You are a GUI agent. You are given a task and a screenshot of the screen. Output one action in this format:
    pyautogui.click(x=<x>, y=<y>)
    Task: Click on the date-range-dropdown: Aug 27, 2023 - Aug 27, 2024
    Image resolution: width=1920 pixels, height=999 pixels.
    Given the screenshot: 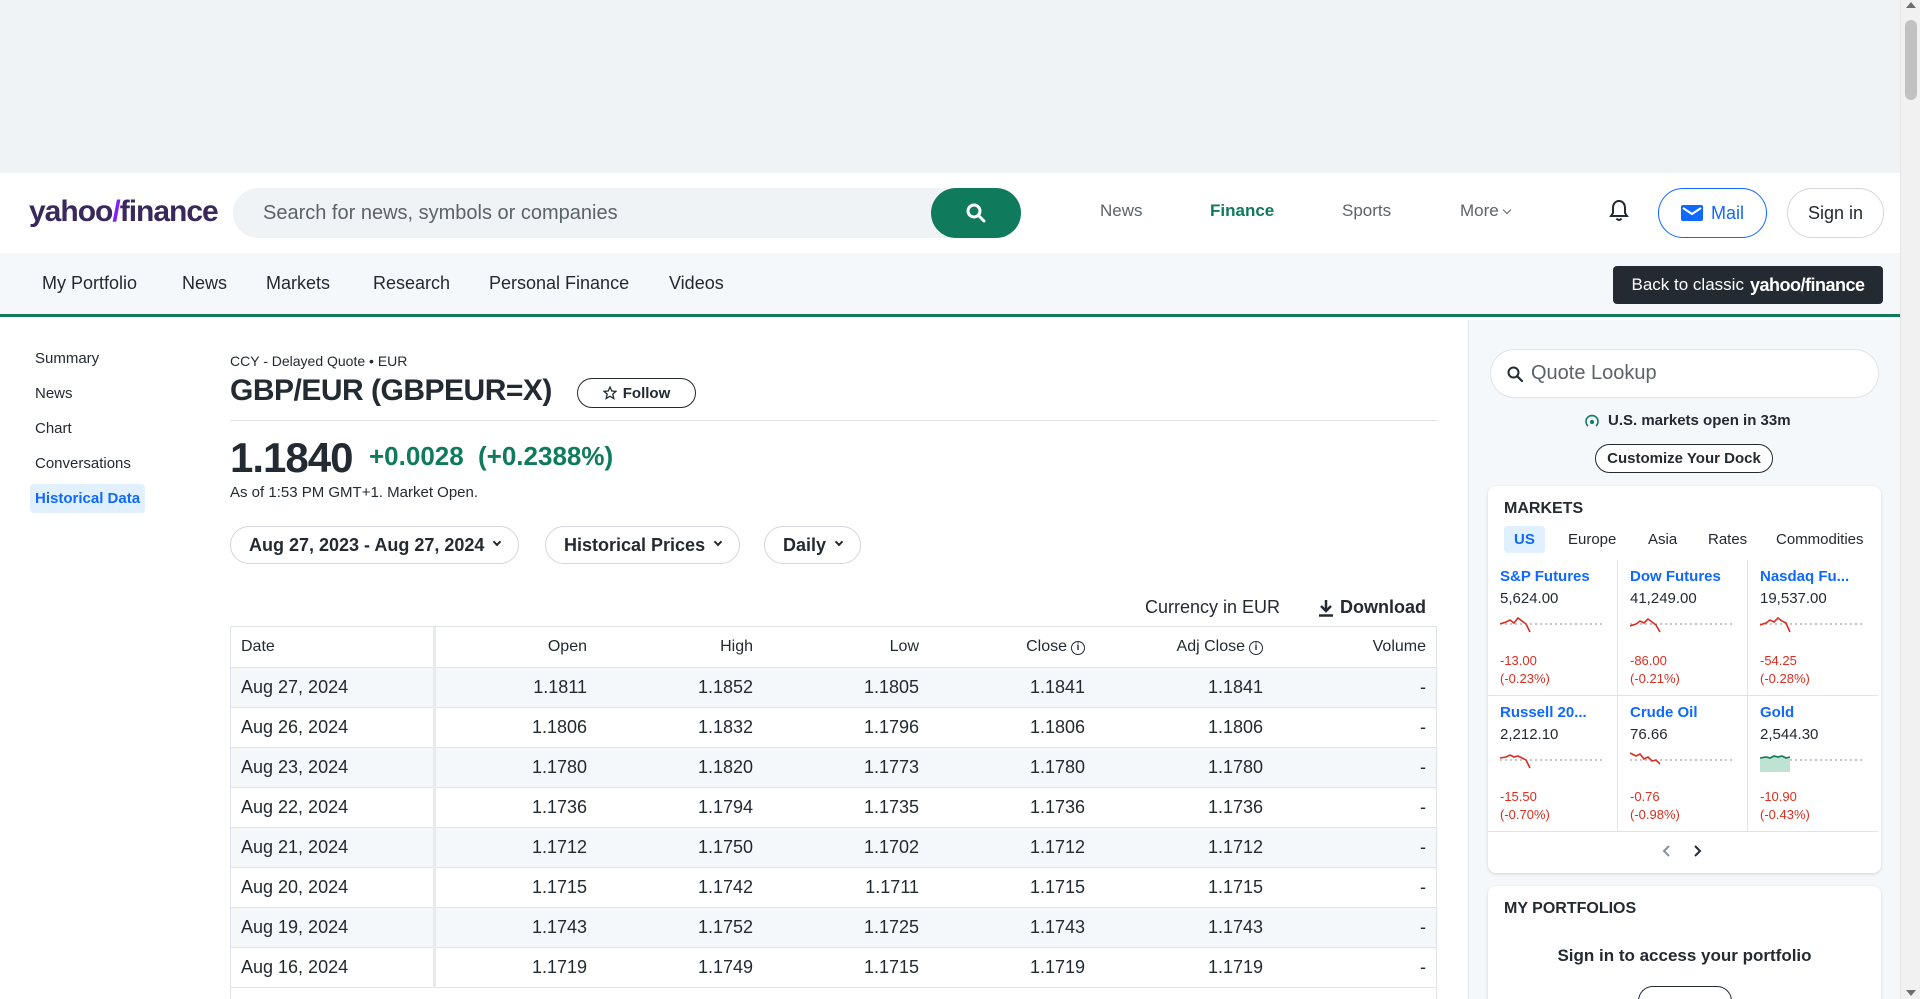 What is the action you would take?
    pyautogui.click(x=375, y=545)
    